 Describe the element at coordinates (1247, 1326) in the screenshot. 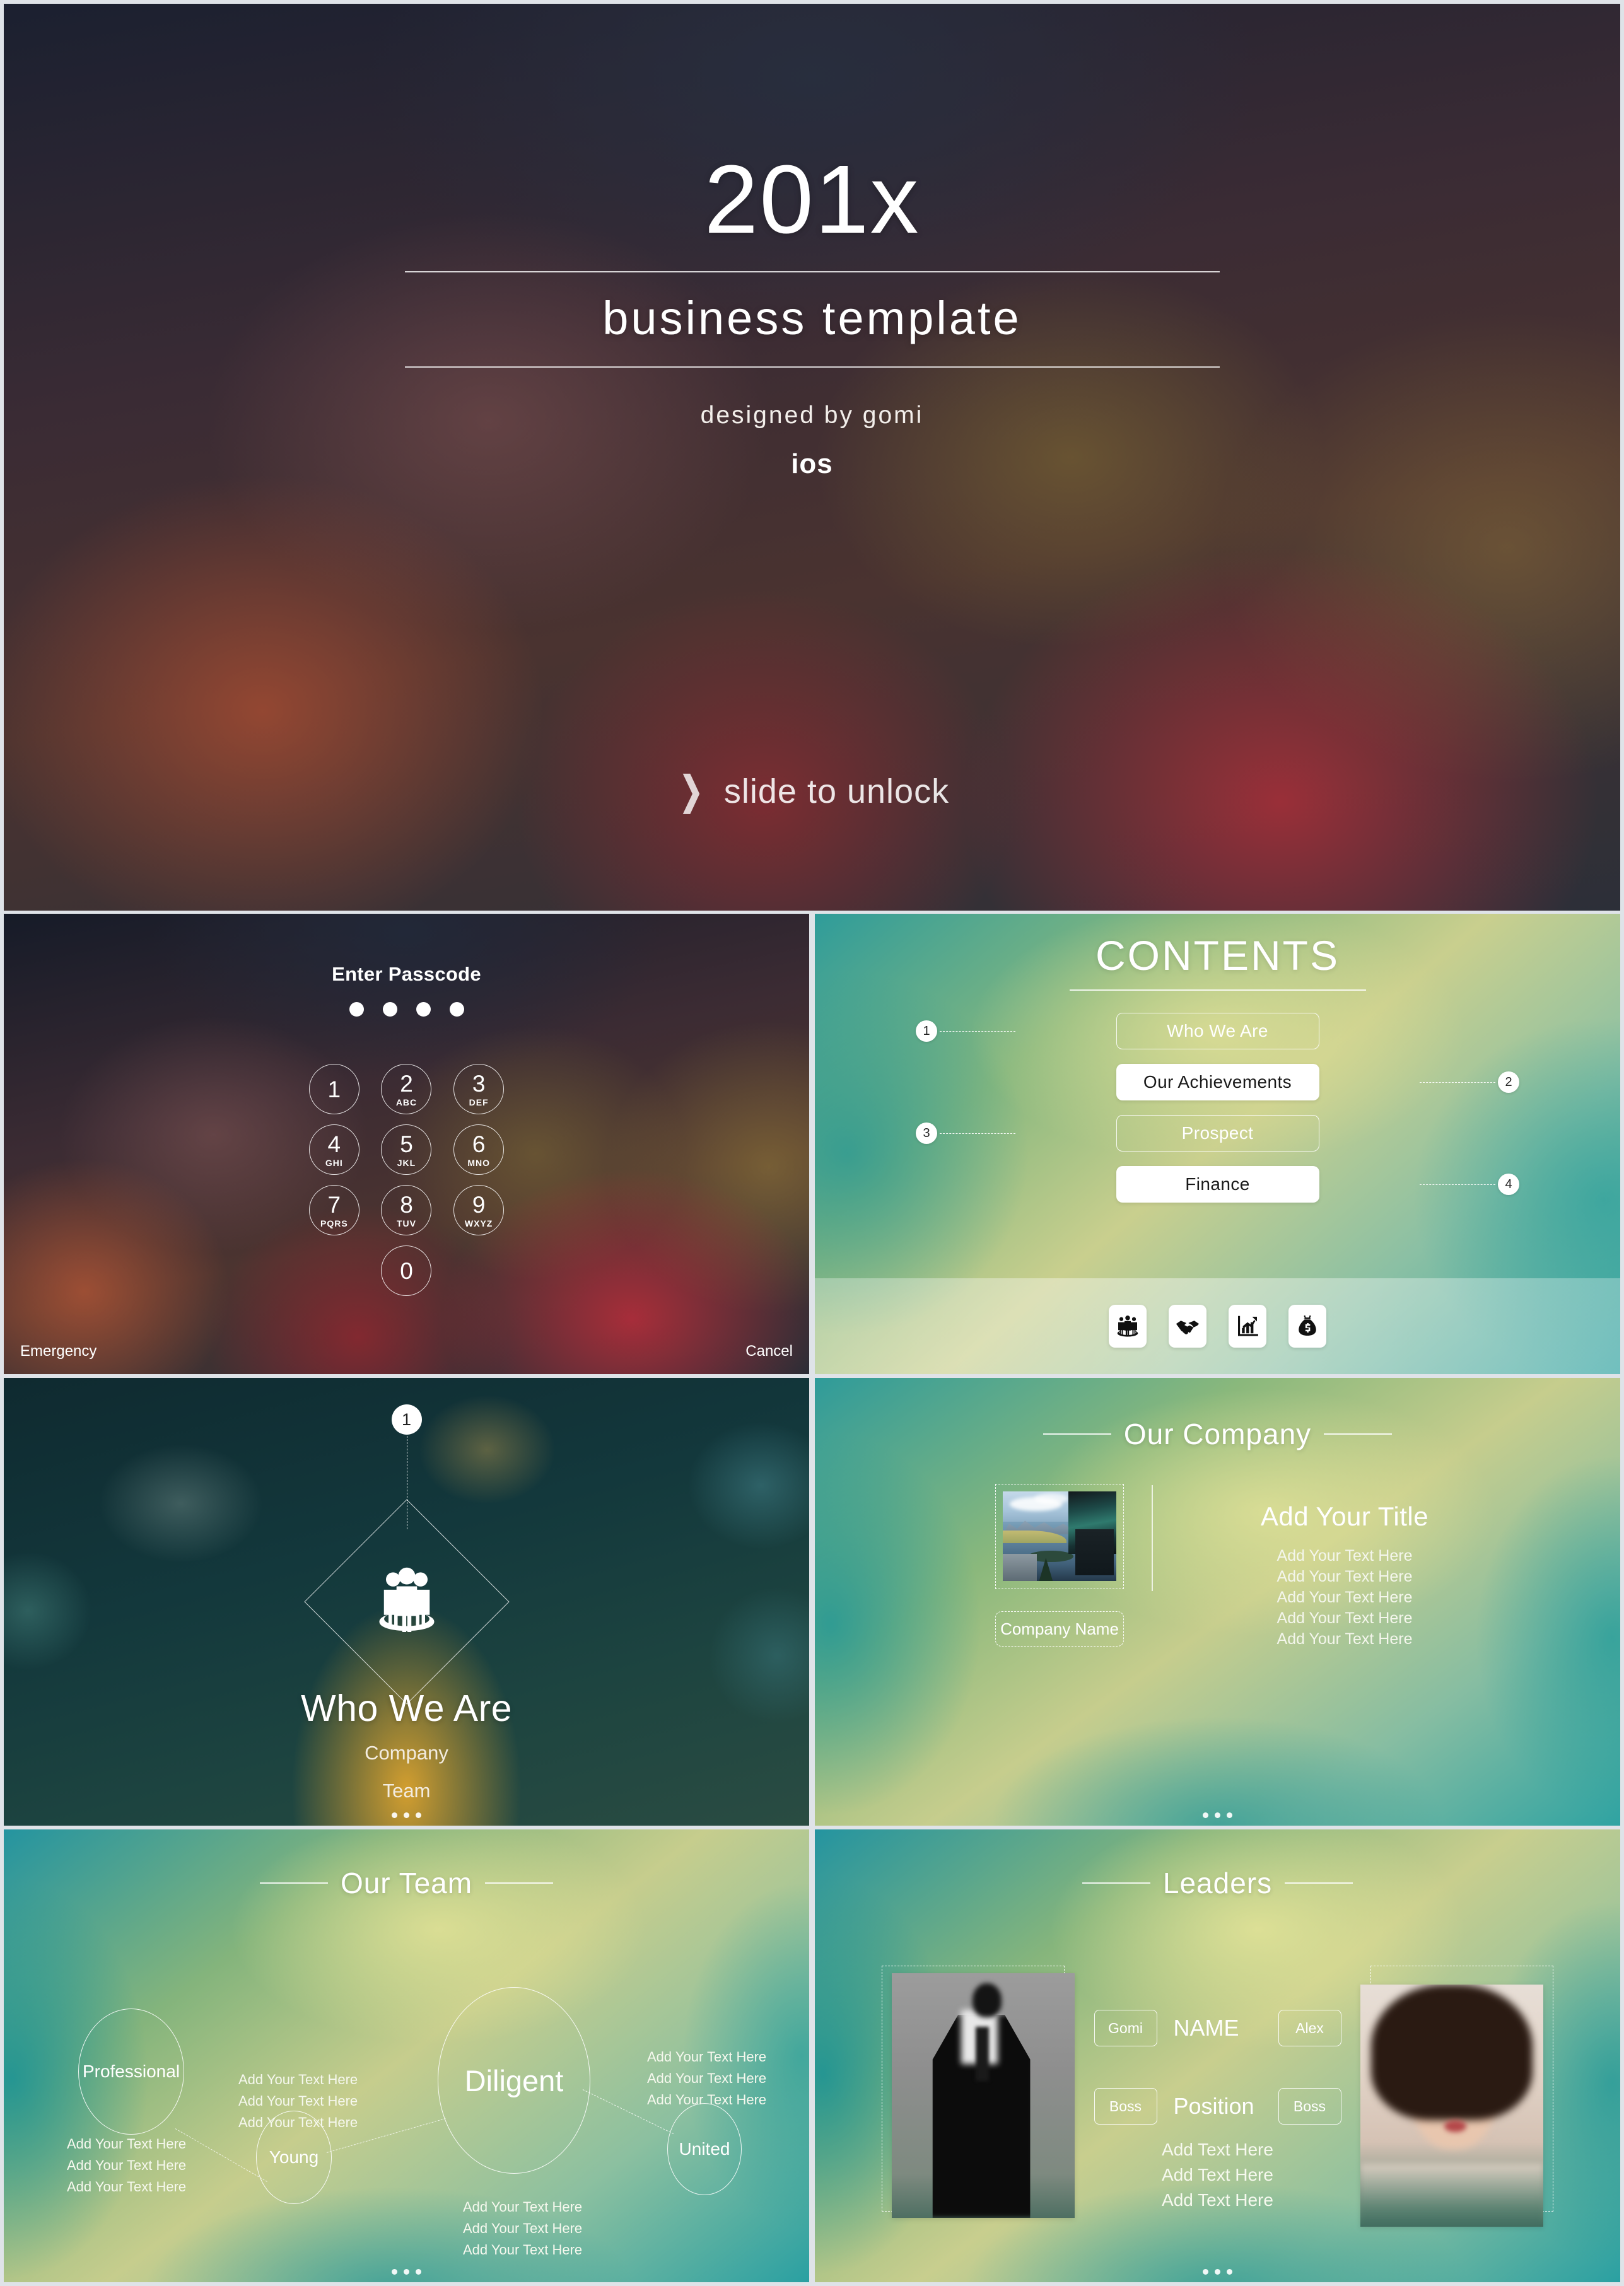

I see `bar-chart-growth-icon` at that location.